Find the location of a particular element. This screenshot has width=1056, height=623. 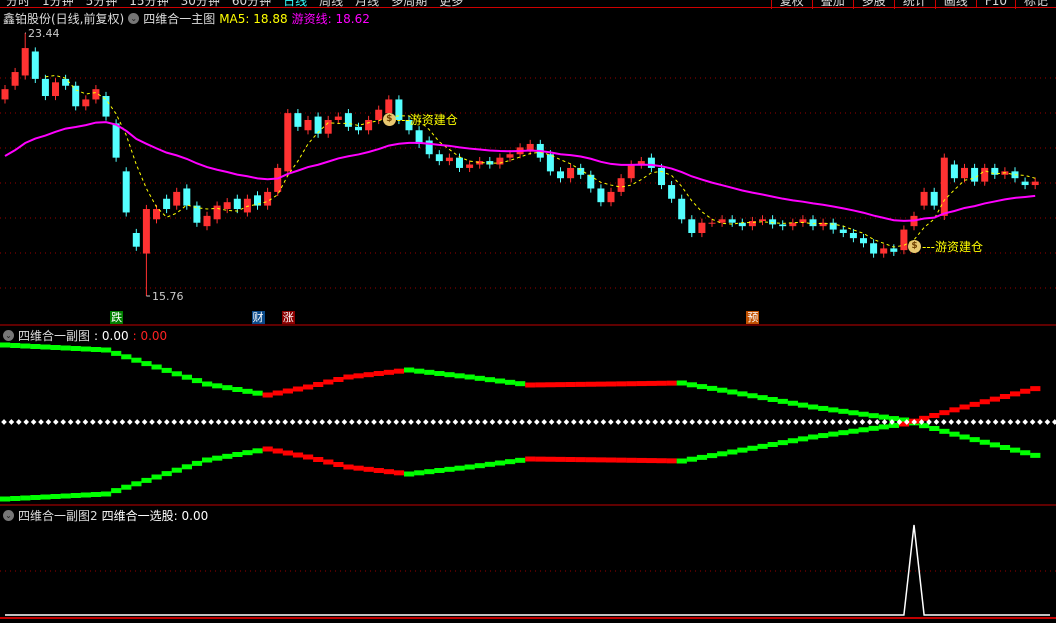

stock-name: 鑫铂股份(日线,前复权) is located at coordinates (63, 18).